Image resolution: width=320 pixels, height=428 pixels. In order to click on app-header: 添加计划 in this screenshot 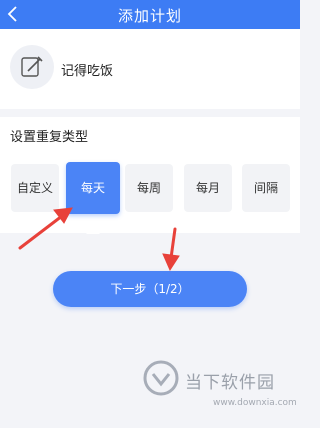, I will do `click(150, 14)`.